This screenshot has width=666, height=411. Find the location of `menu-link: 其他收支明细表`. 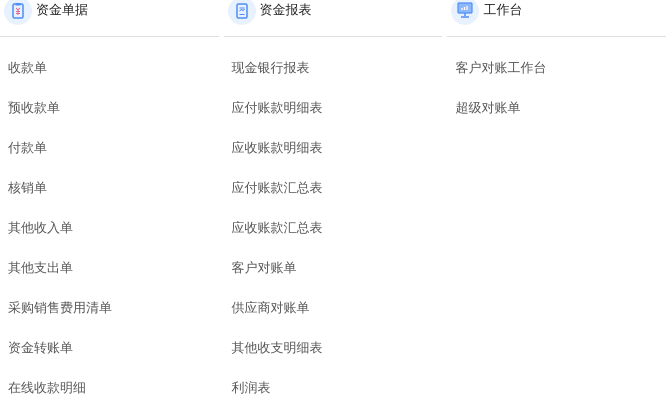

menu-link: 其他收支明细表 is located at coordinates (277, 349).